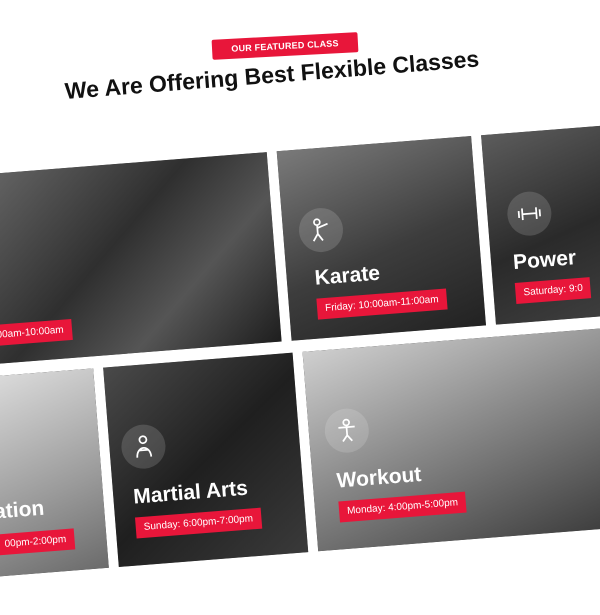 The image size is (600, 615). I want to click on class-title: ation, so click(23, 510).